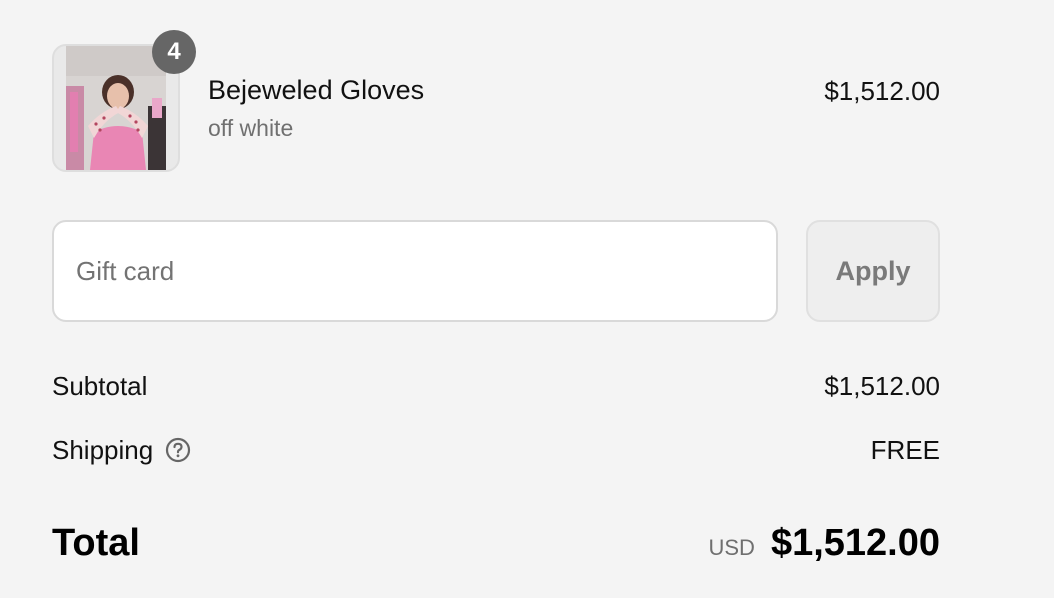 The width and height of the screenshot is (1054, 598). What do you see at coordinates (496, 450) in the screenshot?
I see `shipping-row: Shipping FREE` at bounding box center [496, 450].